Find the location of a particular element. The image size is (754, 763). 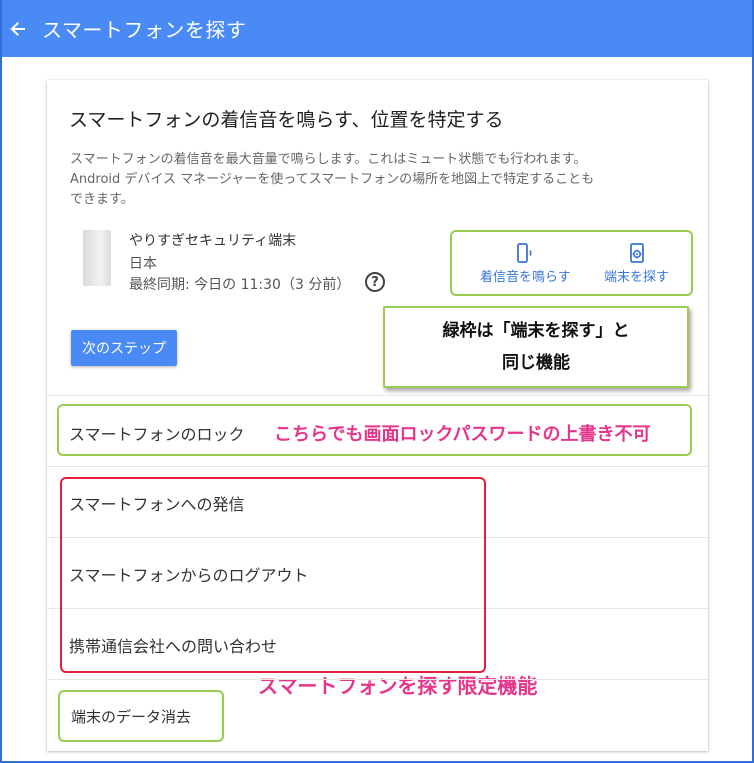

callout-line: 緑枠は「端末を探す」と is located at coordinates (536, 331).